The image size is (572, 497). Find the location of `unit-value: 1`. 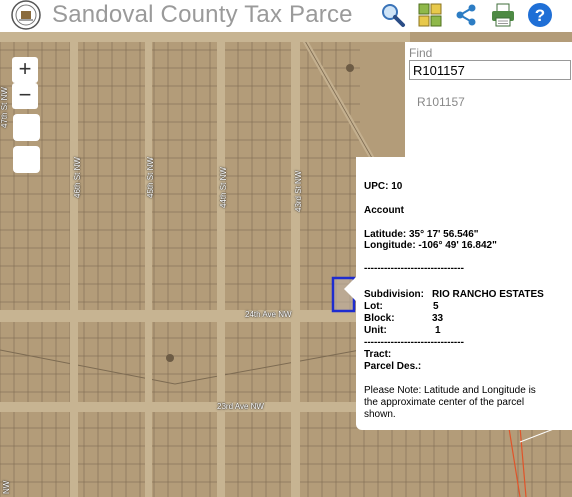

unit-value: 1 is located at coordinates (438, 330).